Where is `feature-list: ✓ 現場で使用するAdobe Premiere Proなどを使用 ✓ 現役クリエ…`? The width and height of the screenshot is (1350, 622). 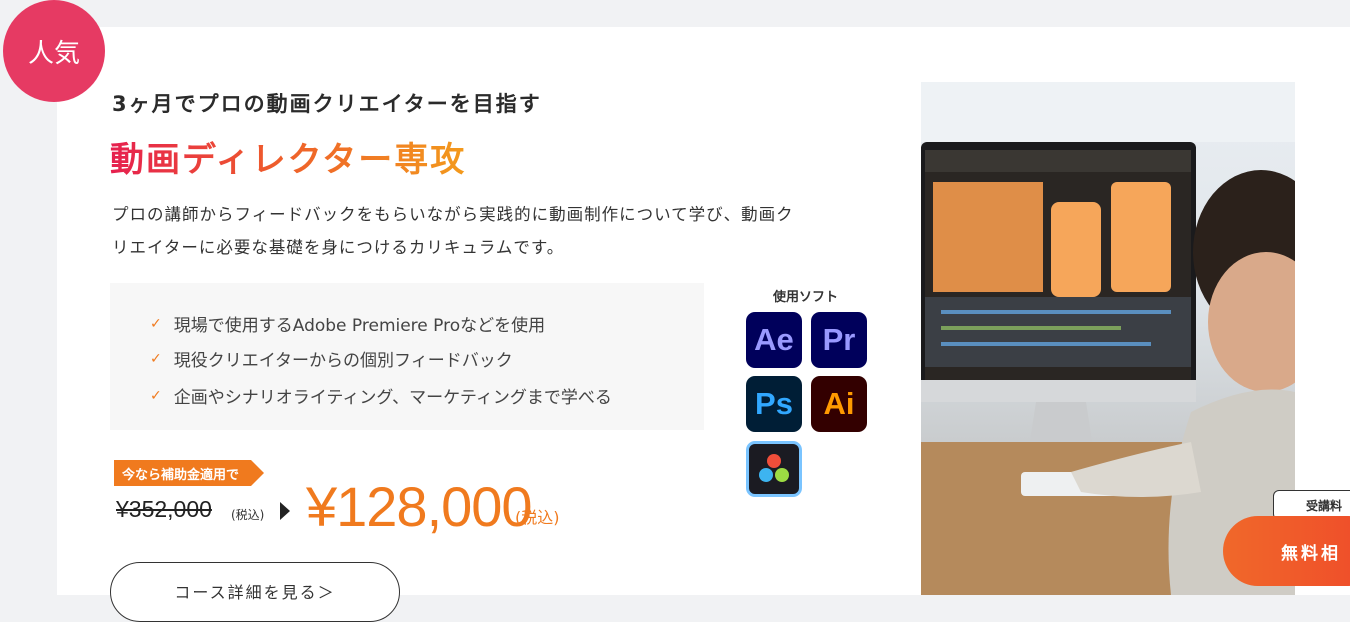 feature-list: ✓ 現場で使用するAdobe Premiere Proなどを使用 ✓ 現役クリエ… is located at coordinates (407, 356).